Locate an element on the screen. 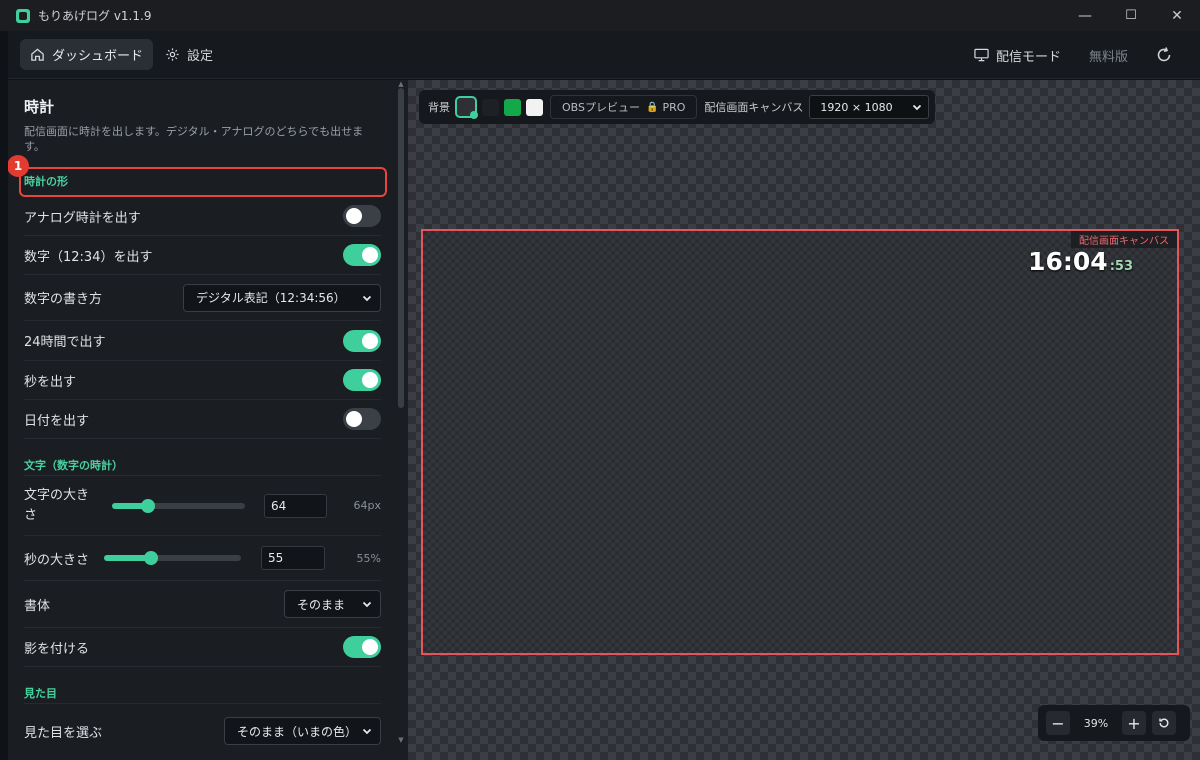 This screenshot has width=1200, height=760. canvas-size-label: 配信画面キャンバス is located at coordinates (754, 107).